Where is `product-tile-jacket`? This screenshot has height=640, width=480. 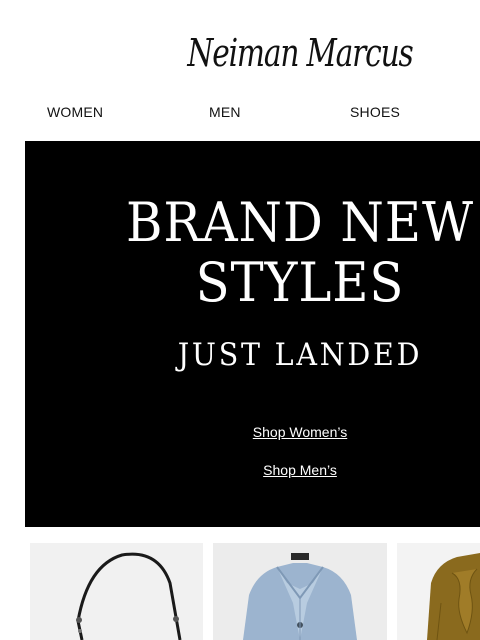 product-tile-jacket is located at coordinates (300, 591).